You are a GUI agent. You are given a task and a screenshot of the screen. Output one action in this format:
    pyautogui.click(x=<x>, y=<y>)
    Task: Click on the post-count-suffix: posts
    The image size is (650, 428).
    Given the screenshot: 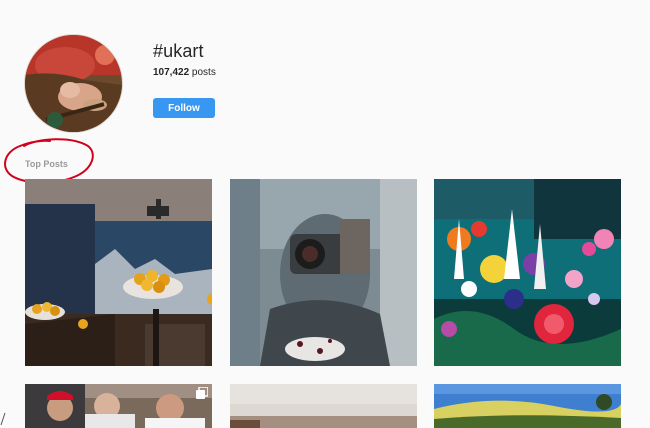 What is the action you would take?
    pyautogui.click(x=202, y=72)
    